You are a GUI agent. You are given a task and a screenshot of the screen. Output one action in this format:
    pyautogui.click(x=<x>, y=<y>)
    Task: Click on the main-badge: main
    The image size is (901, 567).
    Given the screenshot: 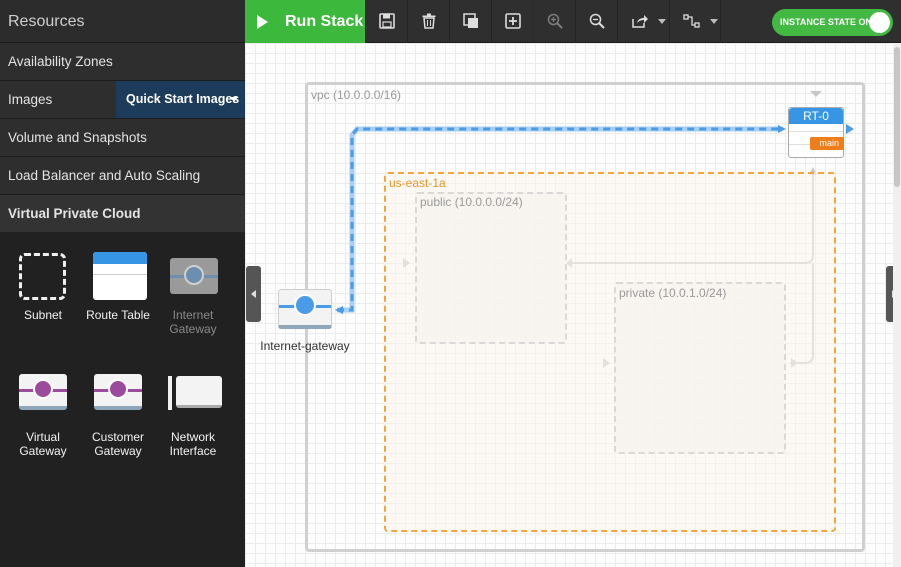 What is the action you would take?
    pyautogui.click(x=827, y=143)
    